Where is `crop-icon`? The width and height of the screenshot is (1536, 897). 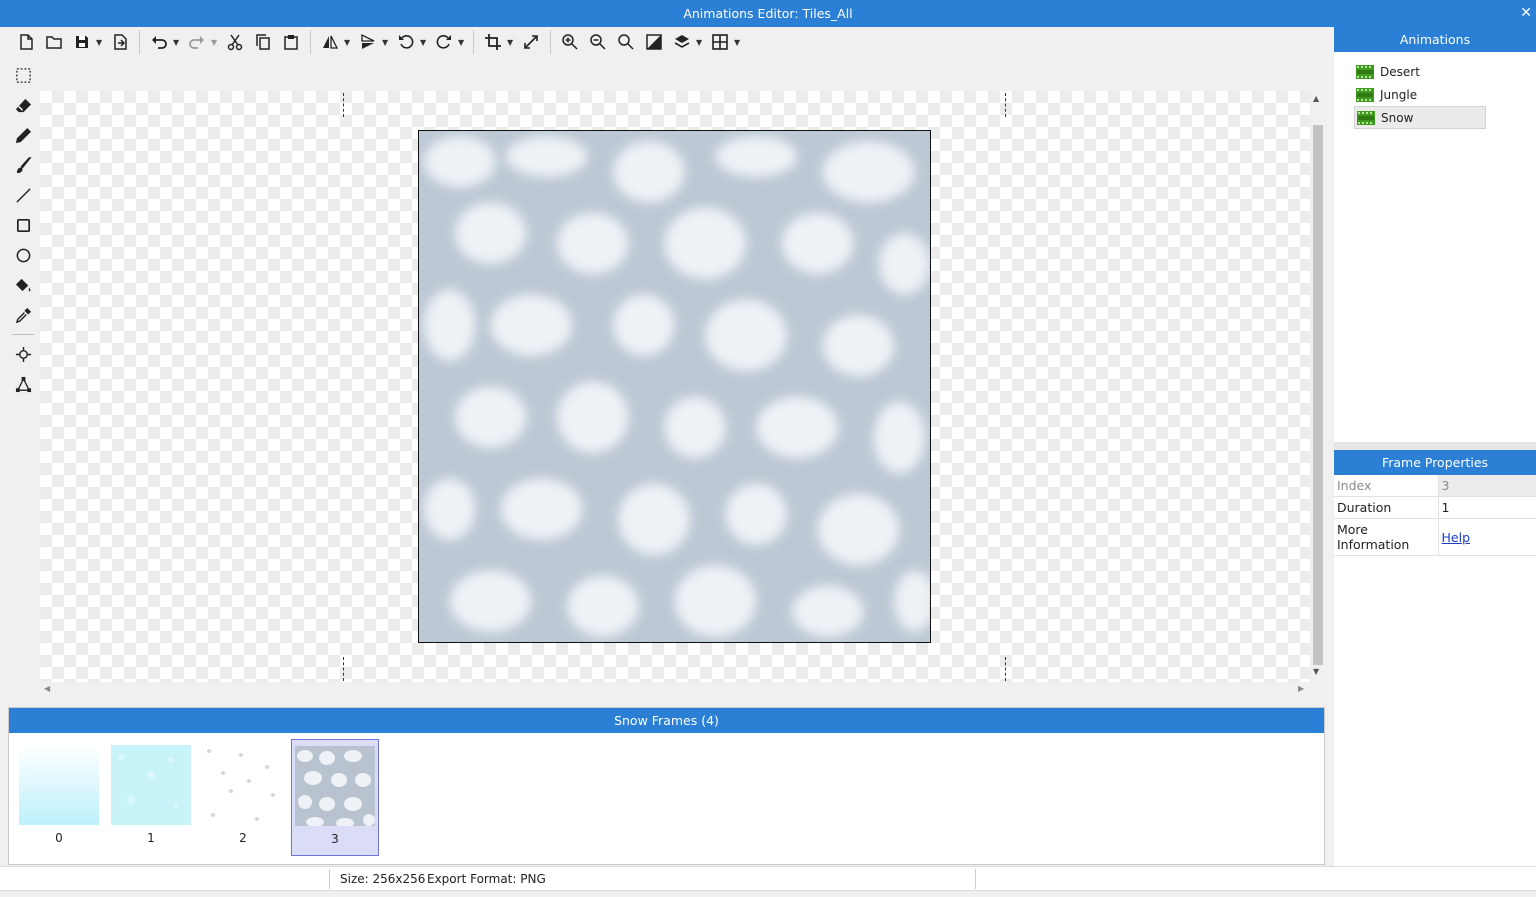
crop-icon is located at coordinates (493, 42).